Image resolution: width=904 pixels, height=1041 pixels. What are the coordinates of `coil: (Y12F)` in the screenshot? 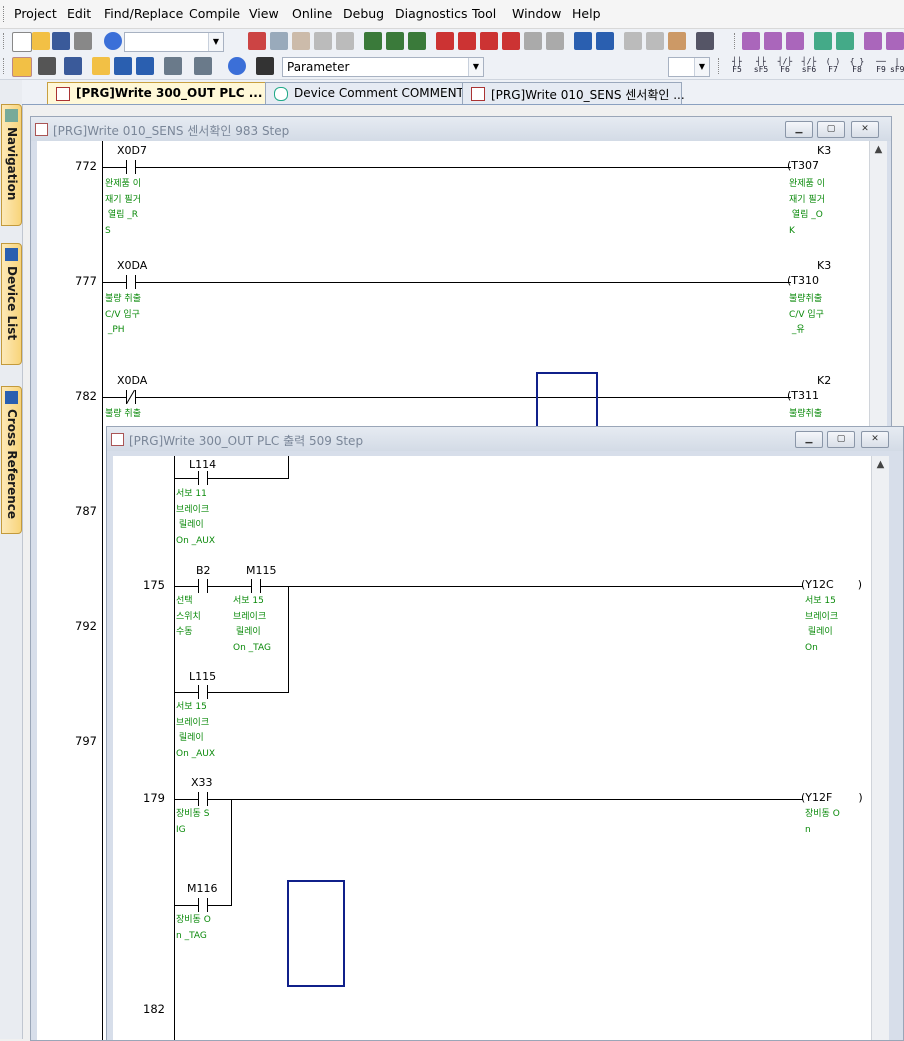 It's located at (832, 797).